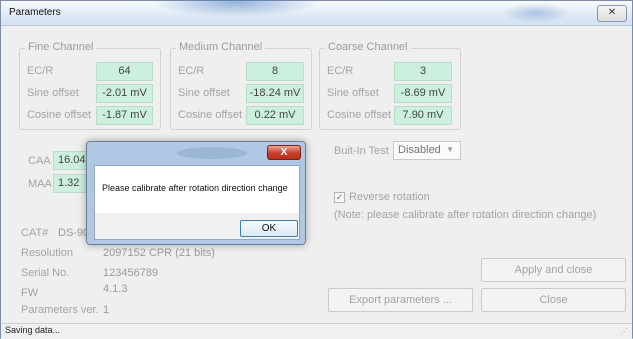 The image size is (633, 339). Describe the element at coordinates (191, 71) in the screenshot. I see `medium-ecr-label: EC/R` at that location.